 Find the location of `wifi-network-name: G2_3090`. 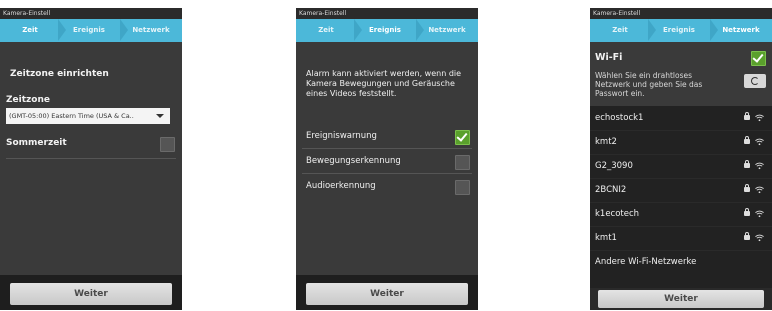

wifi-network-name: G2_3090 is located at coordinates (614, 166).